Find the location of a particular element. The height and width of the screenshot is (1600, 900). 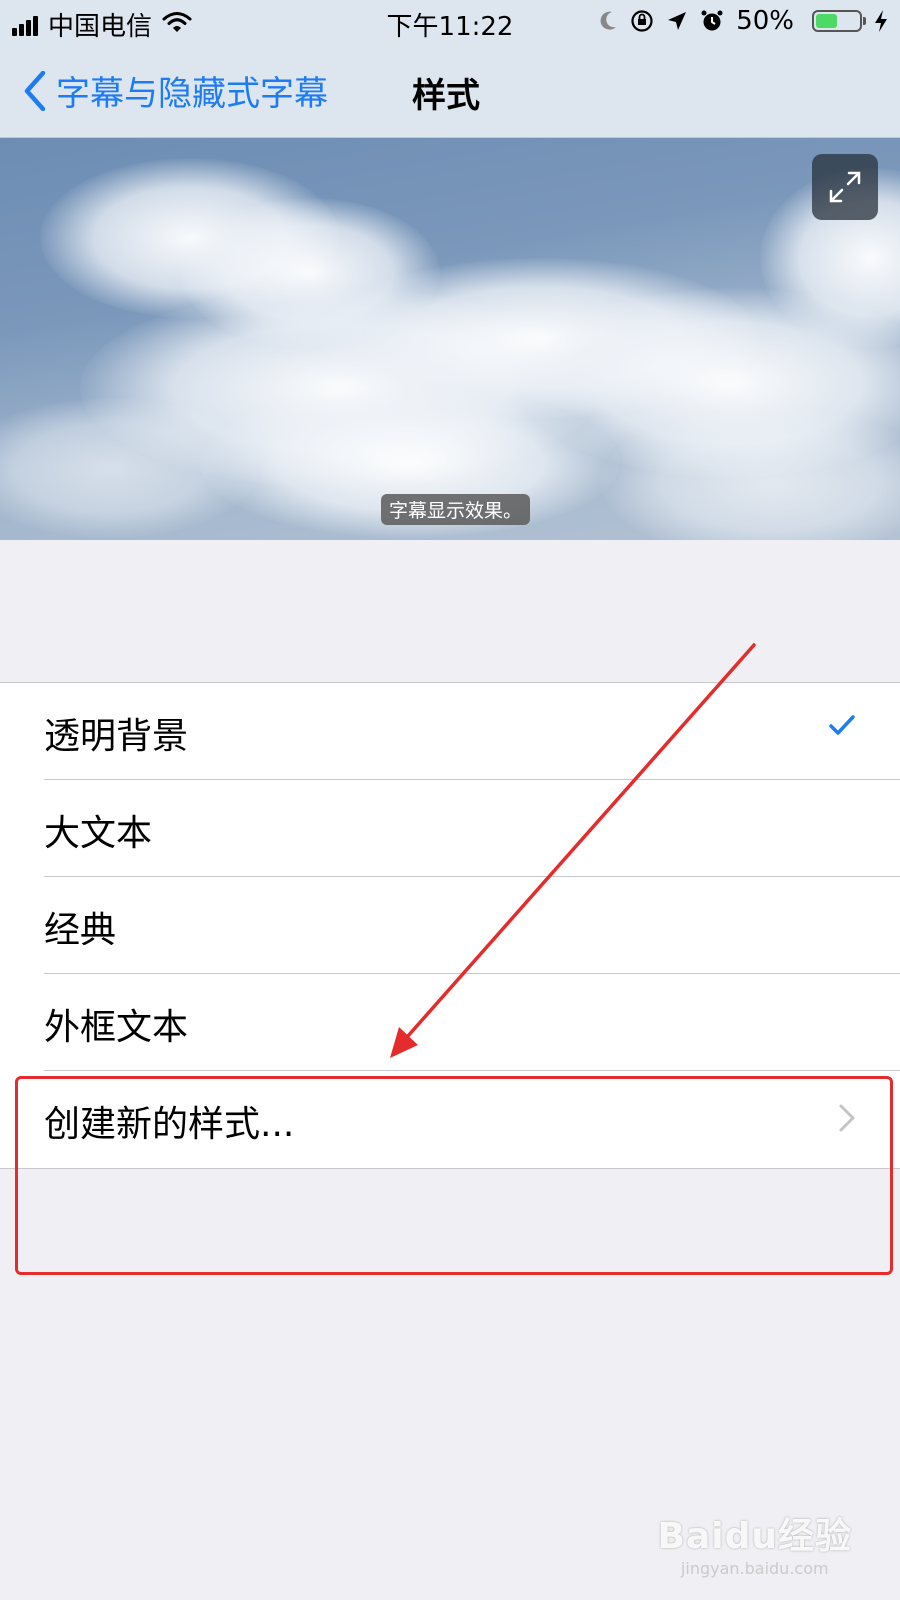

expand-icon is located at coordinates (845, 187).